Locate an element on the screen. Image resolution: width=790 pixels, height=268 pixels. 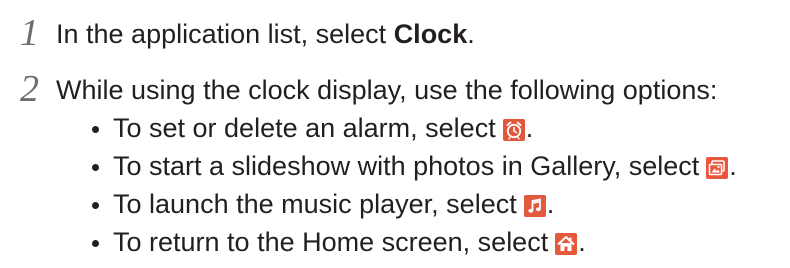
step-number: 2 is located at coordinates (29, 89).